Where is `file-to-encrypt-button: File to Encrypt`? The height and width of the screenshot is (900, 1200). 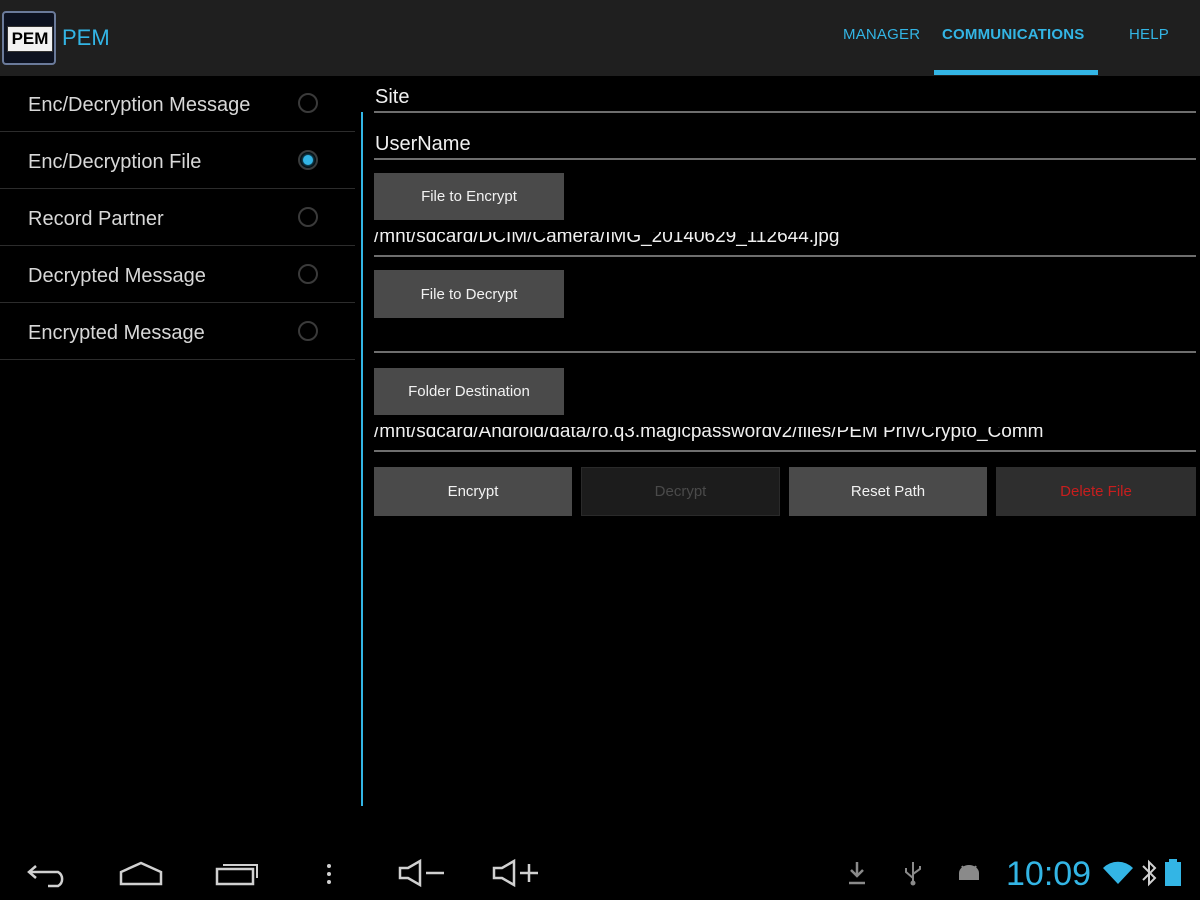 file-to-encrypt-button: File to Encrypt is located at coordinates (469, 196).